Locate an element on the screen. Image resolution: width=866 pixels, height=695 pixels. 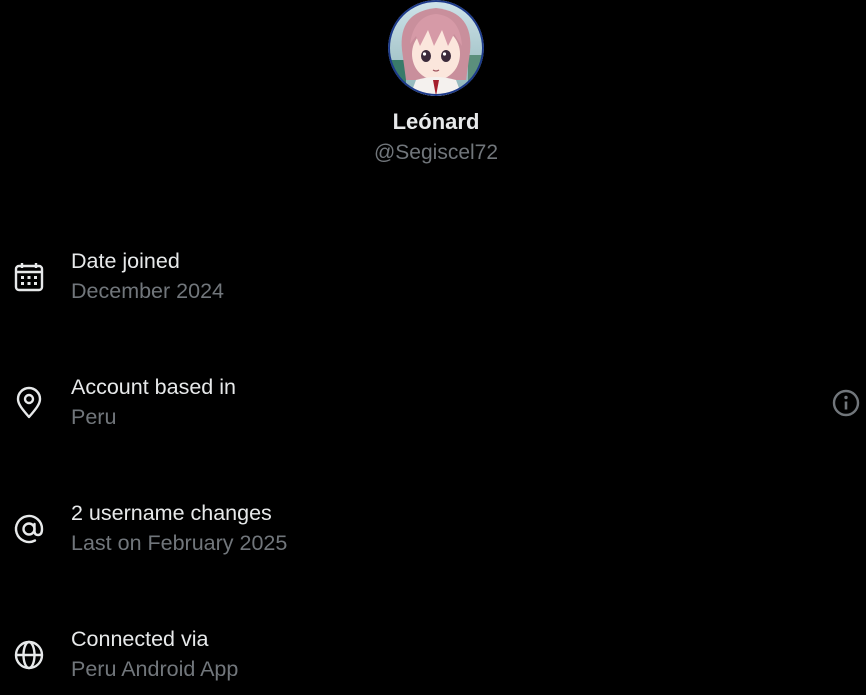
row-connected-via: Connected via Peru Android App is located at coordinates (433, 660).